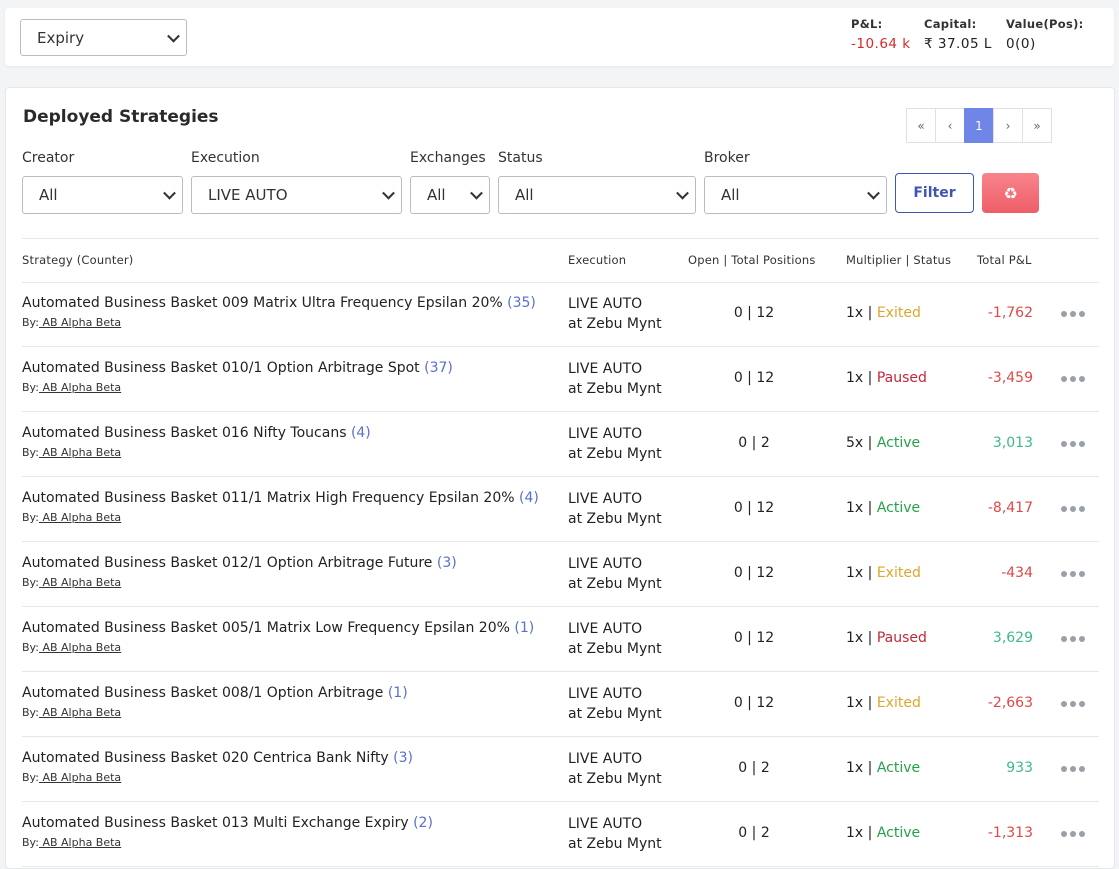  What do you see at coordinates (979, 125) in the screenshot?
I see `page-1-button: 1` at bounding box center [979, 125].